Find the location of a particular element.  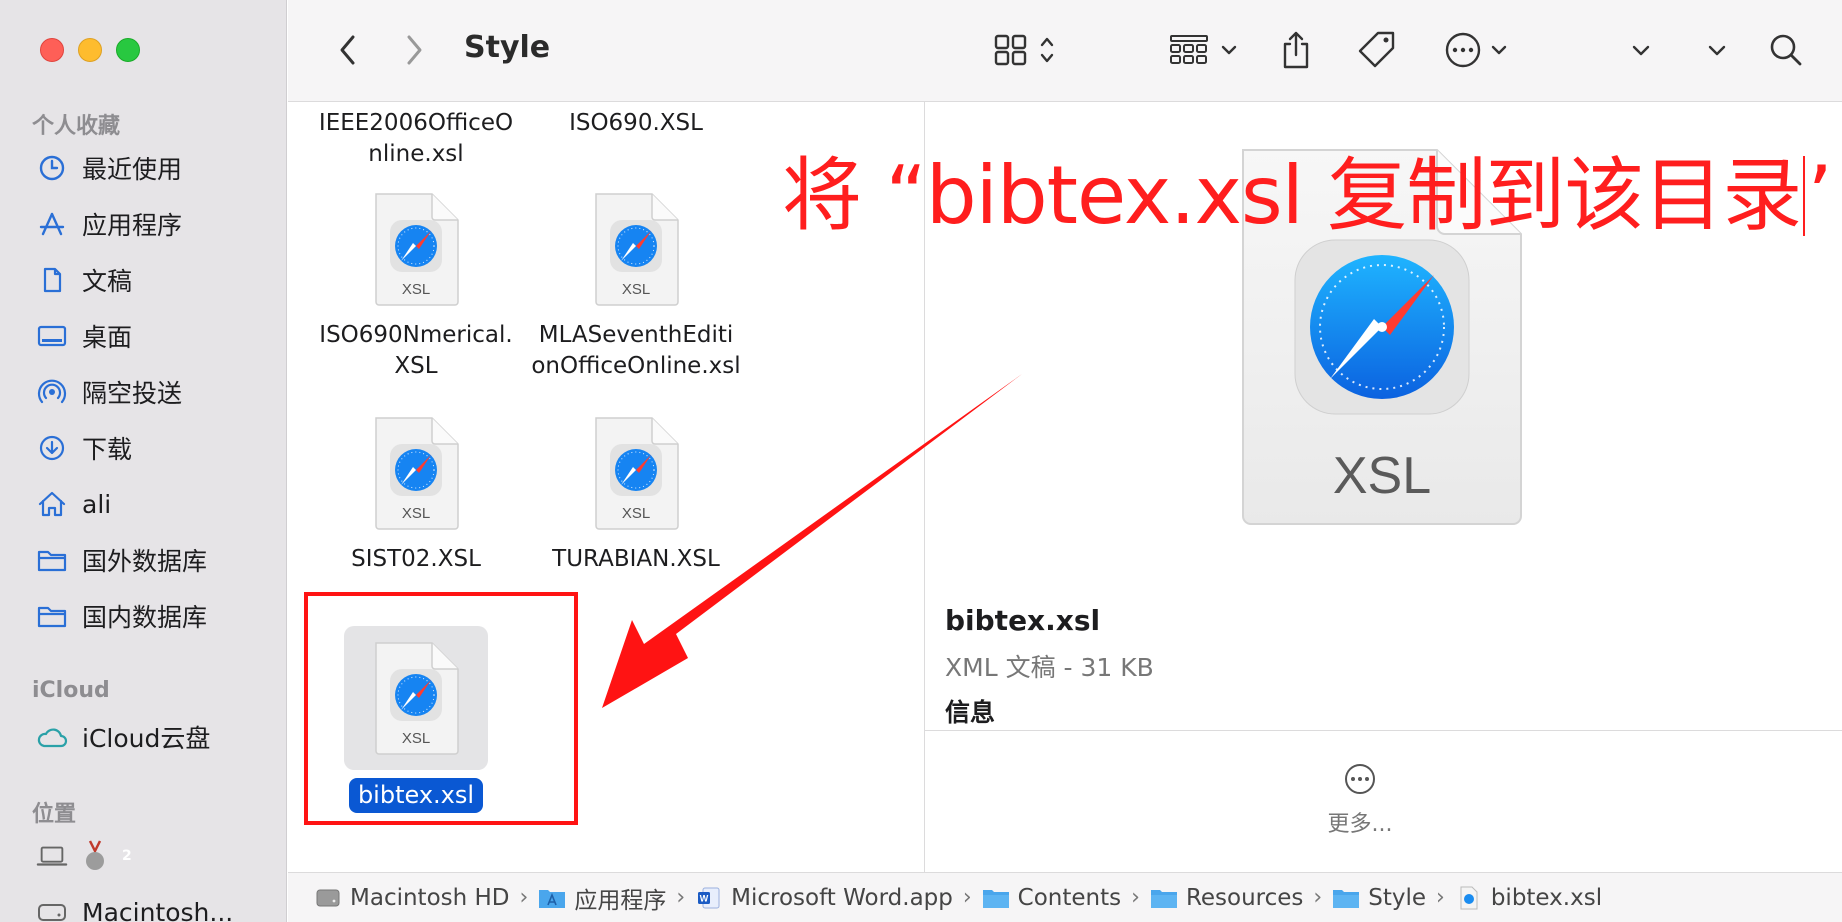

chevron-left-icon is located at coordinates (347, 50).